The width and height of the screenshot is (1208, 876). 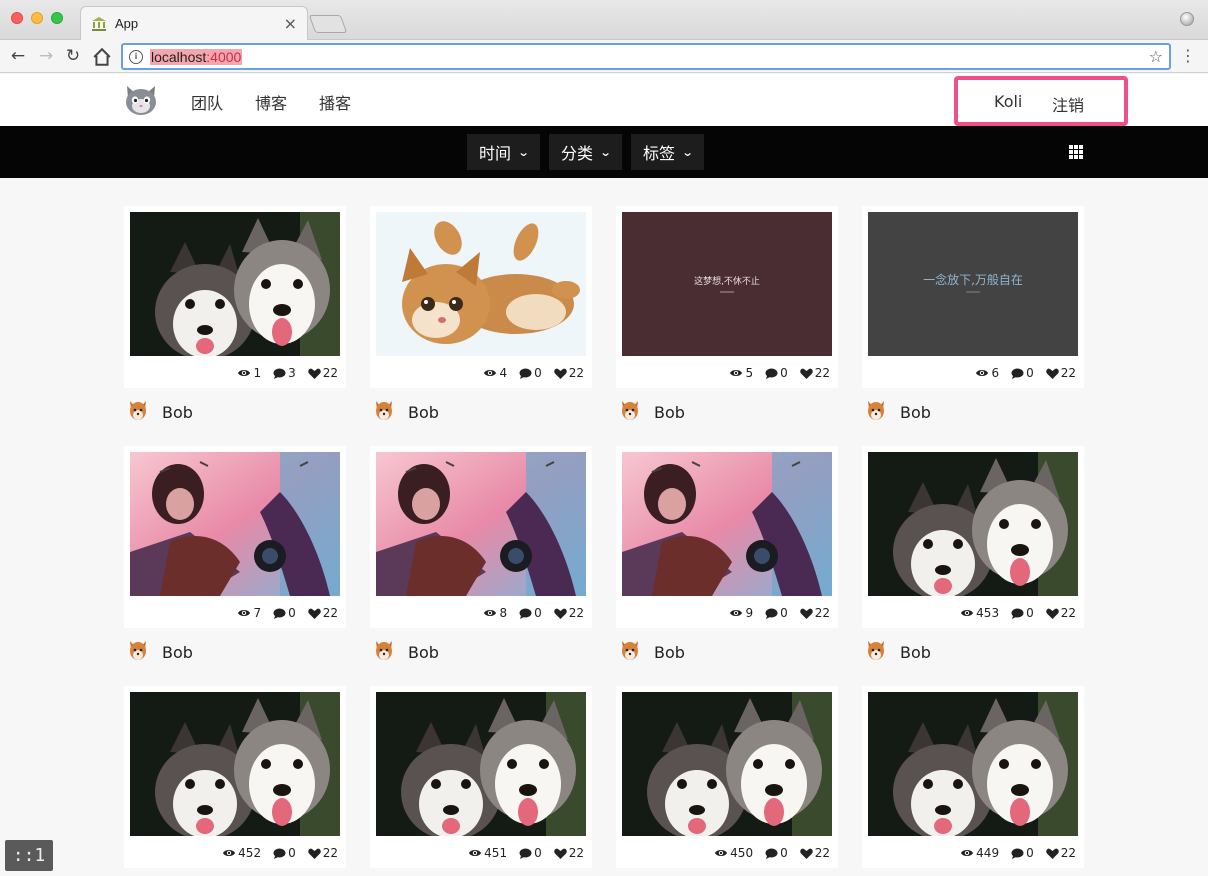 What do you see at coordinates (196, 56) in the screenshot?
I see `url-text: localhost:4000` at bounding box center [196, 56].